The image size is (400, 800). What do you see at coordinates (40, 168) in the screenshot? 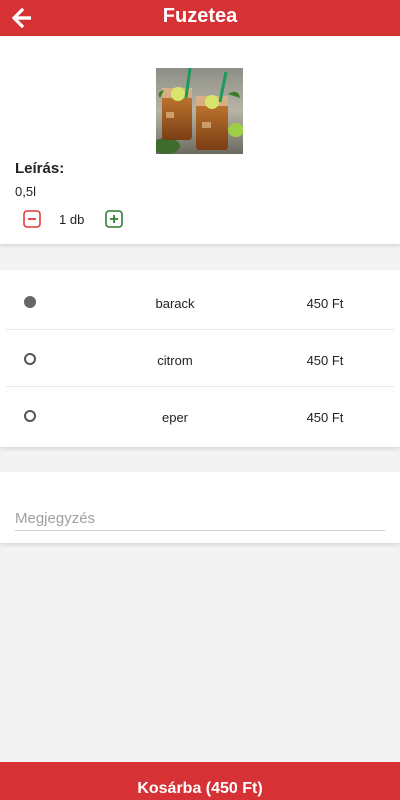
I see `description-label: Leírás:` at bounding box center [40, 168].